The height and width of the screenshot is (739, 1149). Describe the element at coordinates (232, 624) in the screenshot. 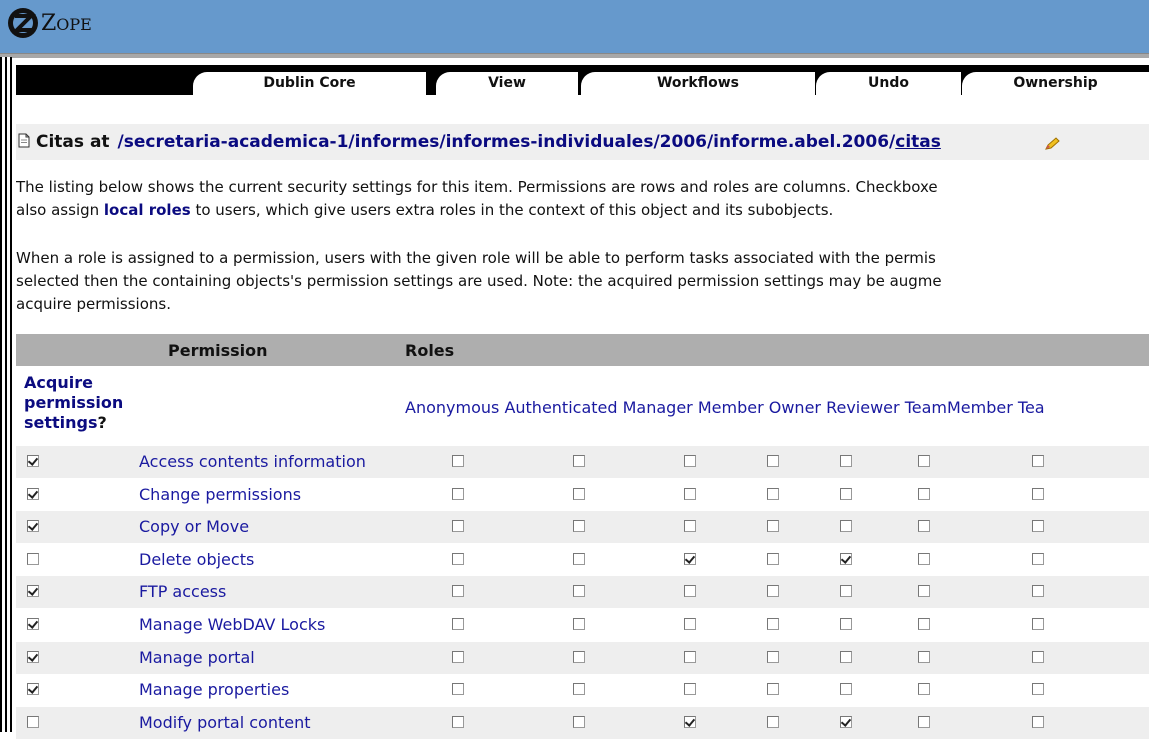

I see `permission-name-link: Manage WebDAV Locks` at that location.